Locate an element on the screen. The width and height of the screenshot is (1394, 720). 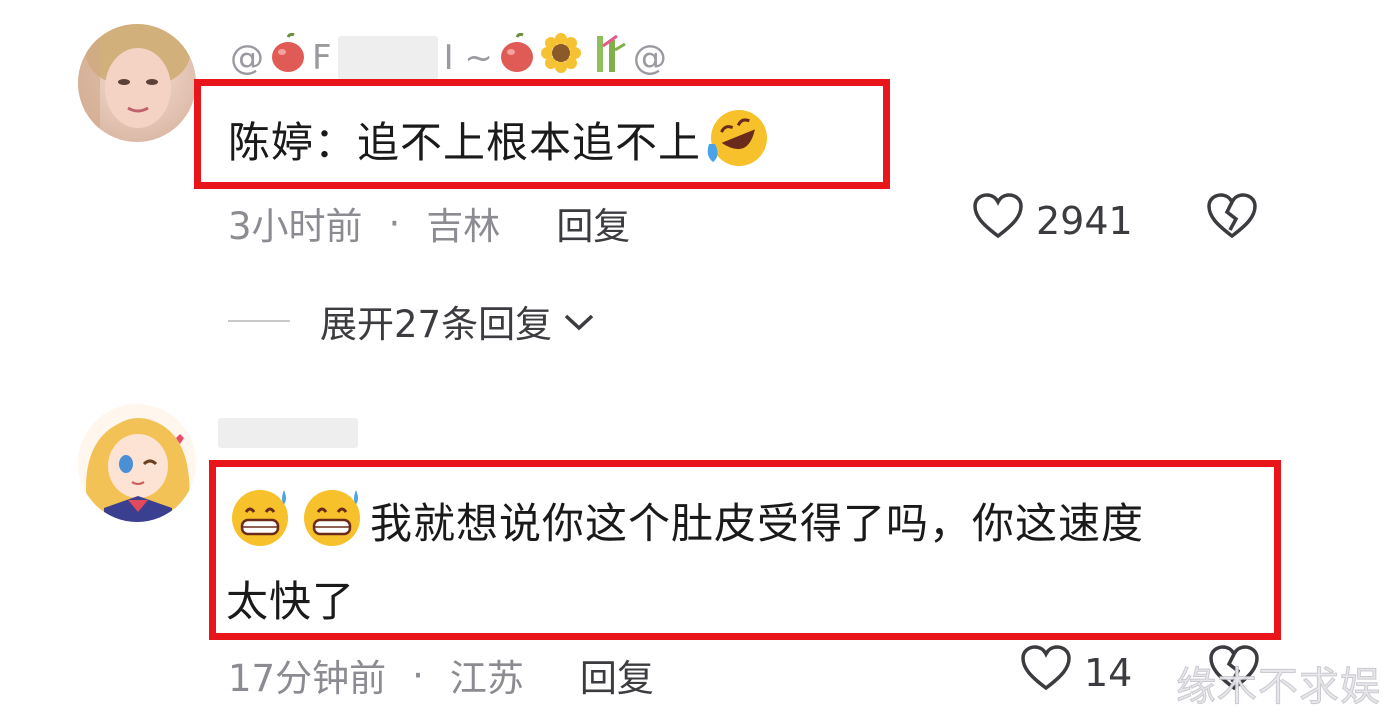
divider-line is located at coordinates (259, 321).